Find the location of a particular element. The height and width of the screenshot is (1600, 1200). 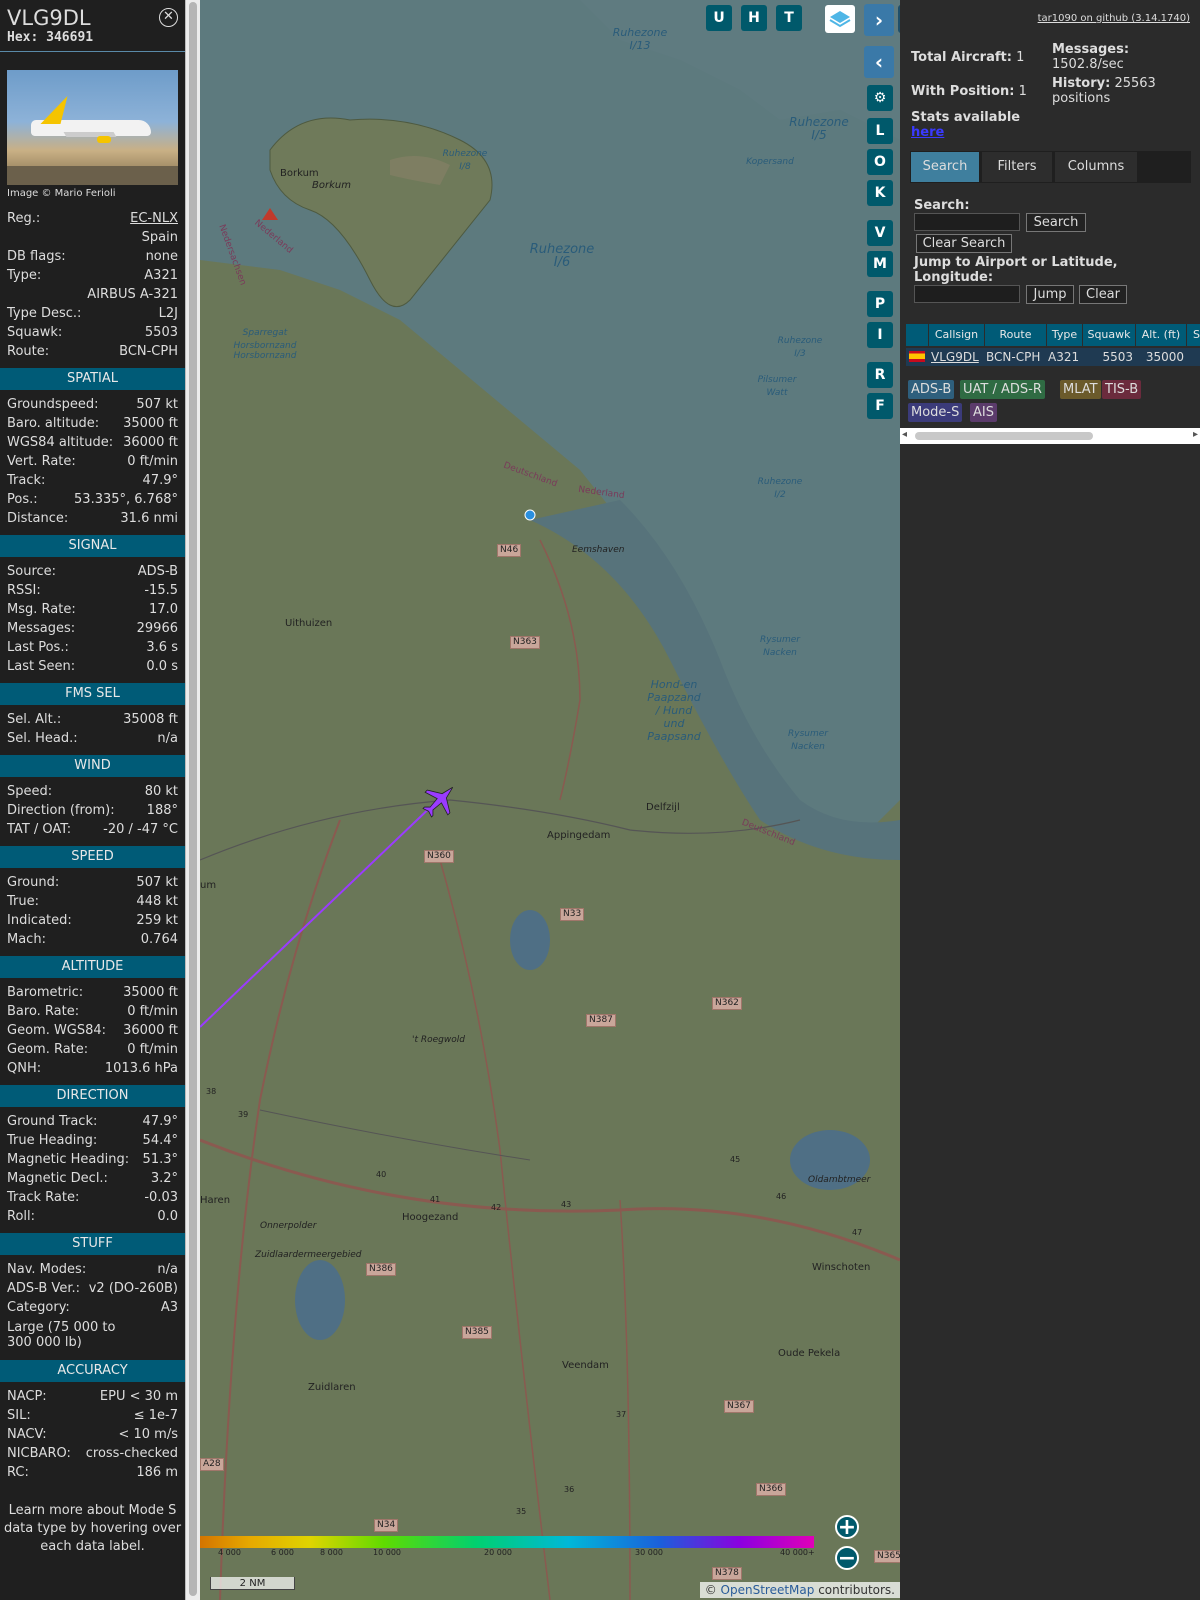

info-row-track-rate: Track Rate: -0.03 is located at coordinates (92, 1197).